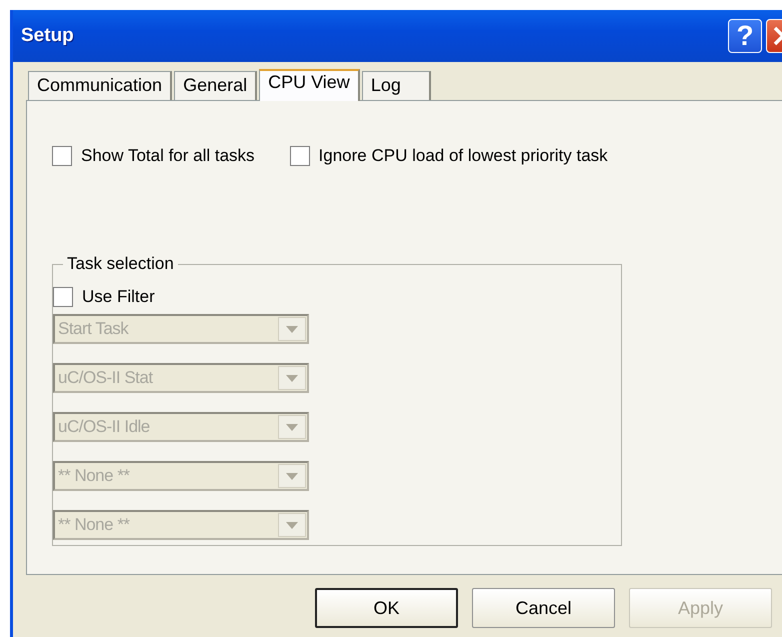  What do you see at coordinates (216, 85) in the screenshot?
I see `tab: General` at bounding box center [216, 85].